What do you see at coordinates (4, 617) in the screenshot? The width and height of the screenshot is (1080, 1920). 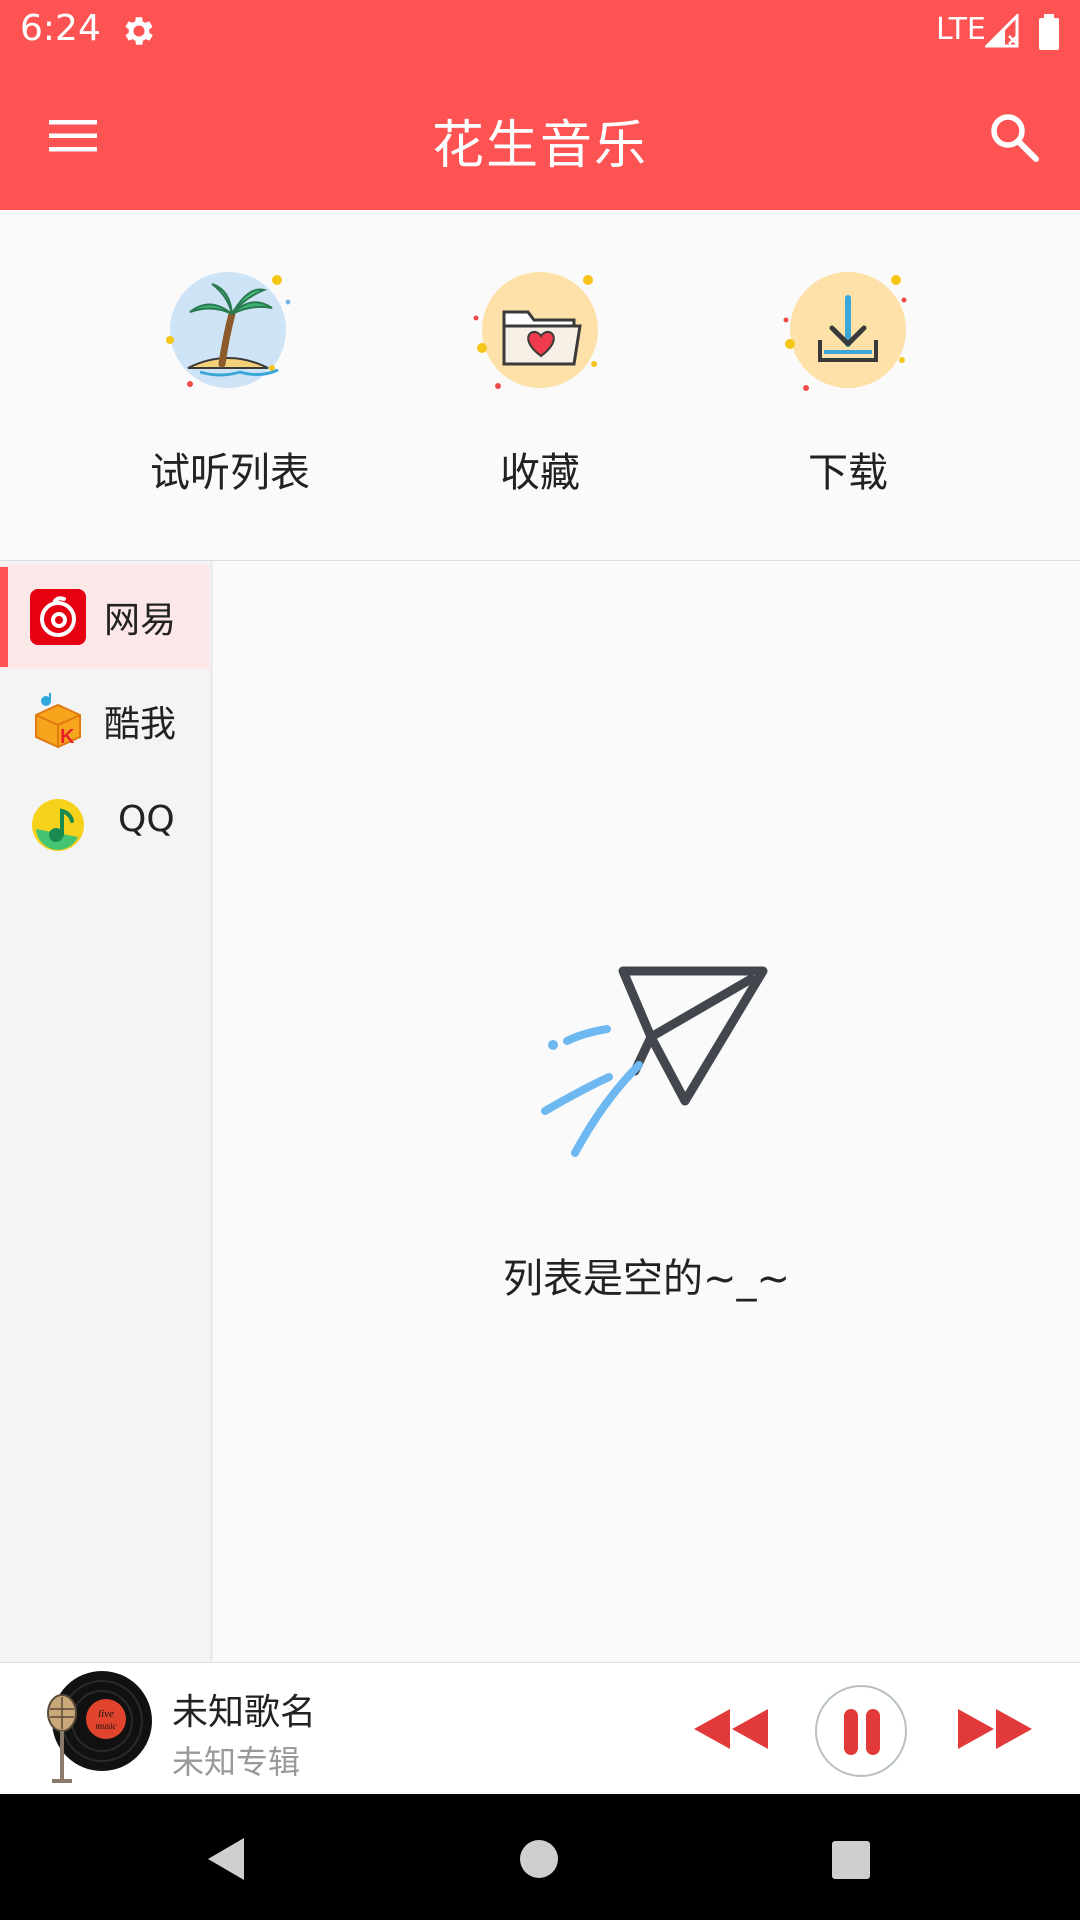 I see `selected-indicator` at bounding box center [4, 617].